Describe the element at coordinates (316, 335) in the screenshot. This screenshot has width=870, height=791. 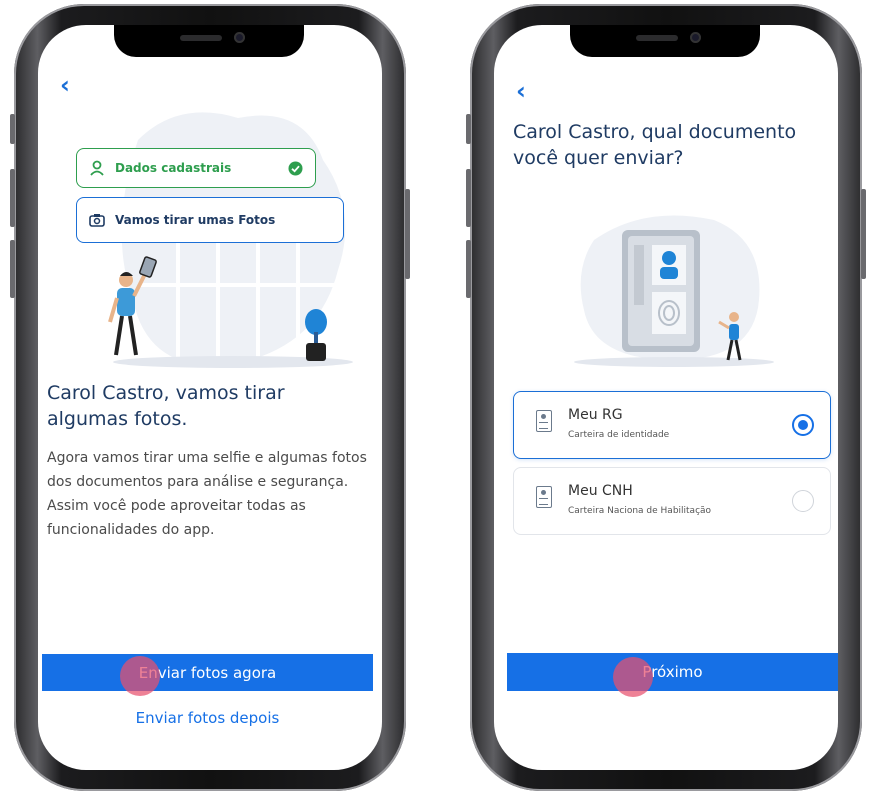
I see `plant-figure` at that location.